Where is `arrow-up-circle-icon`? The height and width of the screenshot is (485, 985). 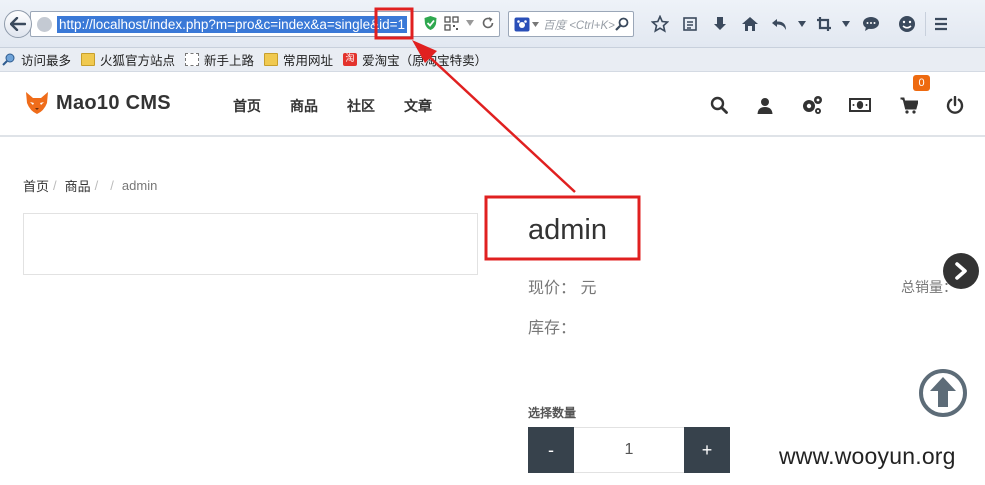
arrow-up-circle-icon is located at coordinates (943, 393).